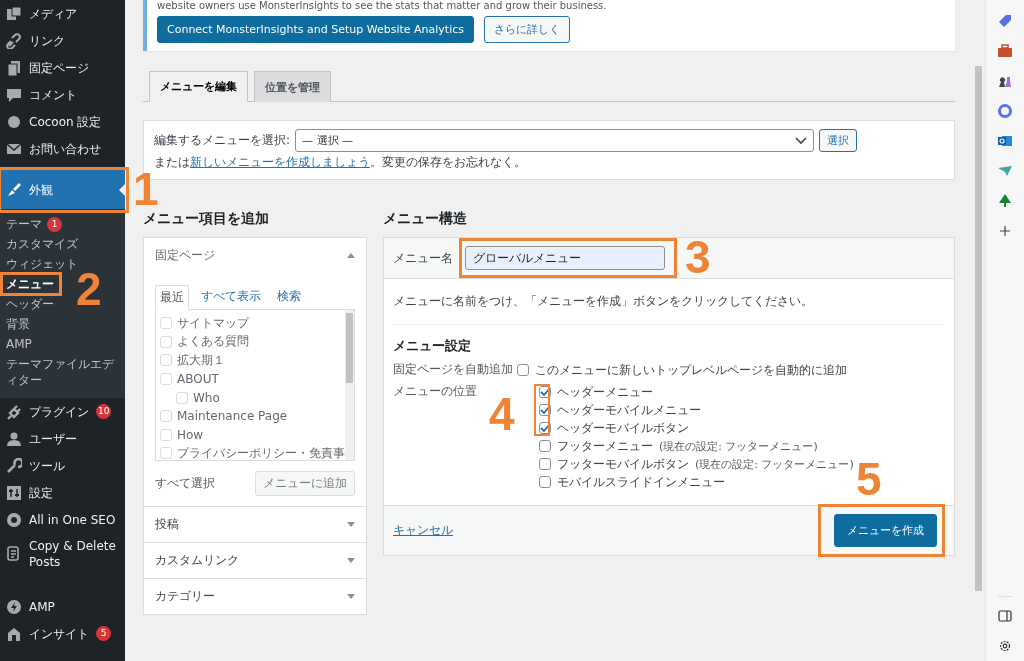  What do you see at coordinates (605, 392) in the screenshot?
I see `option-label: ヘッダーメニュー` at bounding box center [605, 392].